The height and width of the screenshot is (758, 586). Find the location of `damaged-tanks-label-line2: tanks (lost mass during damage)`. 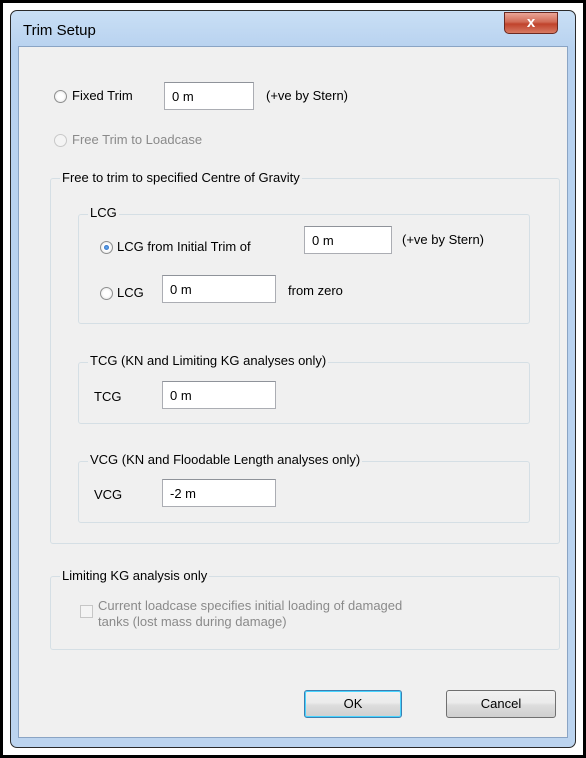

damaged-tanks-label-line2: tanks (lost mass during damage) is located at coordinates (192, 621).